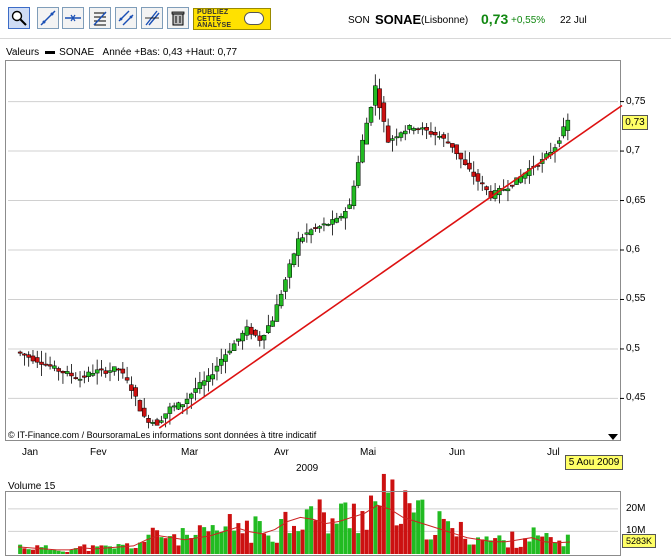 This screenshot has width=671, height=560. I want to click on month-label: Jan, so click(30, 452).